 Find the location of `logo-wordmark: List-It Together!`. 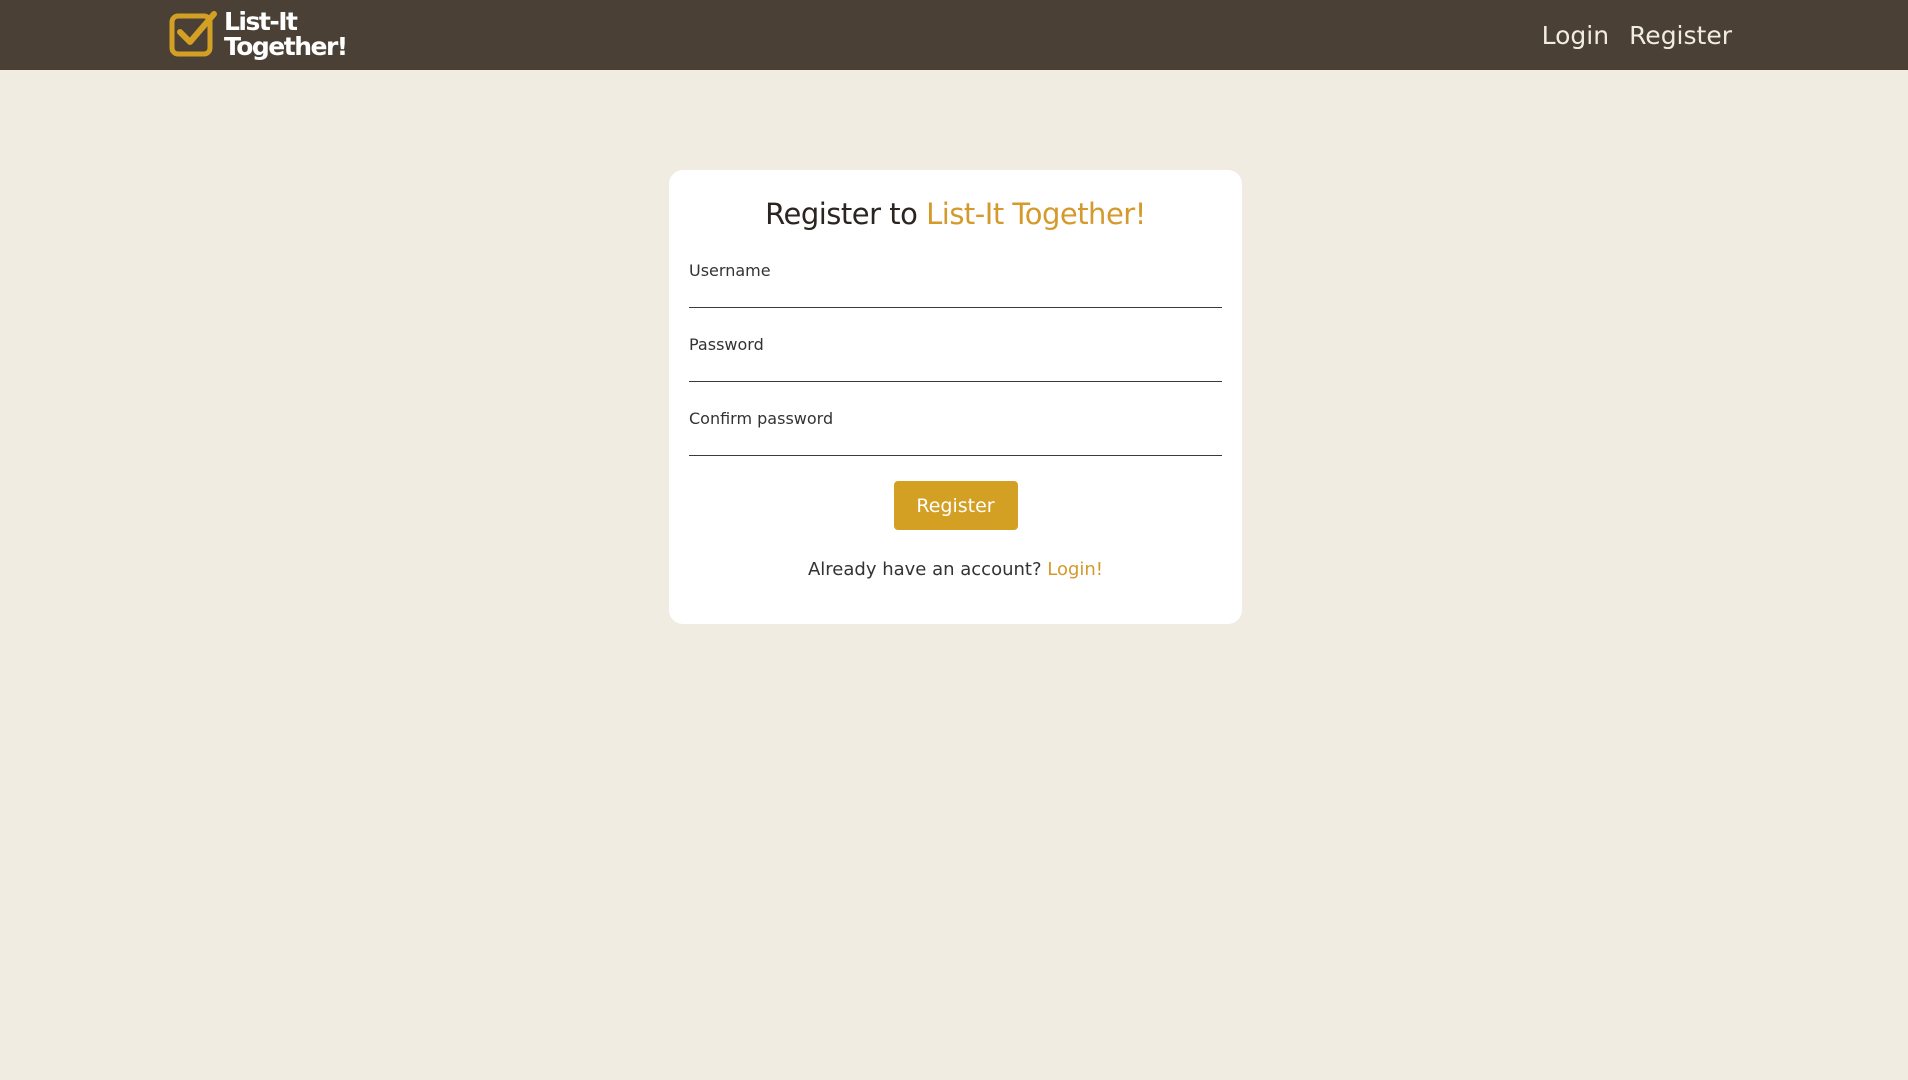

logo-wordmark: List-It Together! is located at coordinates (286, 34).